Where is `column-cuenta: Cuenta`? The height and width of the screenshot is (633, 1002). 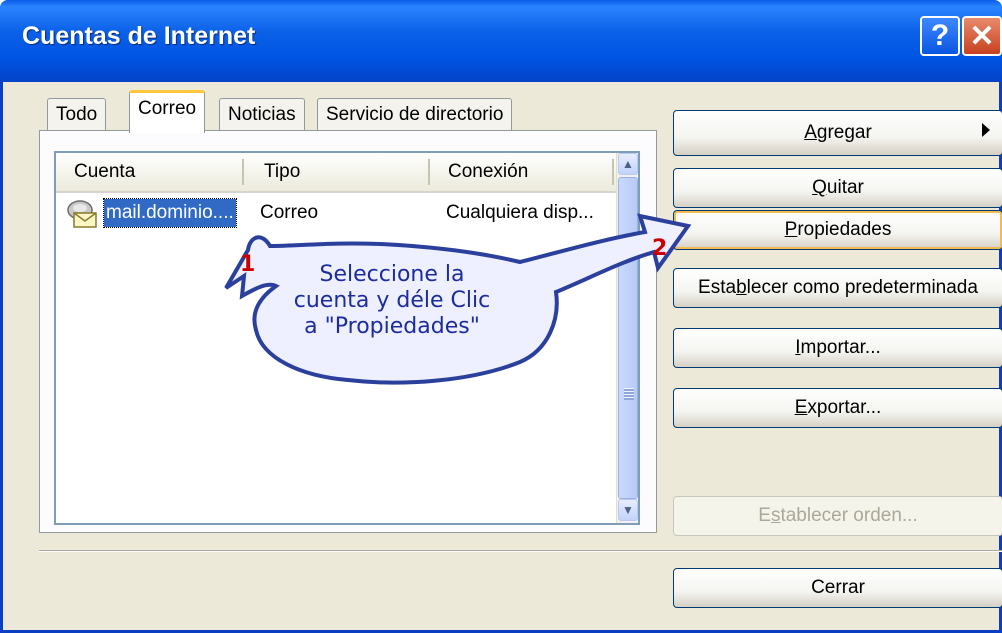 column-cuenta: Cuenta is located at coordinates (104, 172).